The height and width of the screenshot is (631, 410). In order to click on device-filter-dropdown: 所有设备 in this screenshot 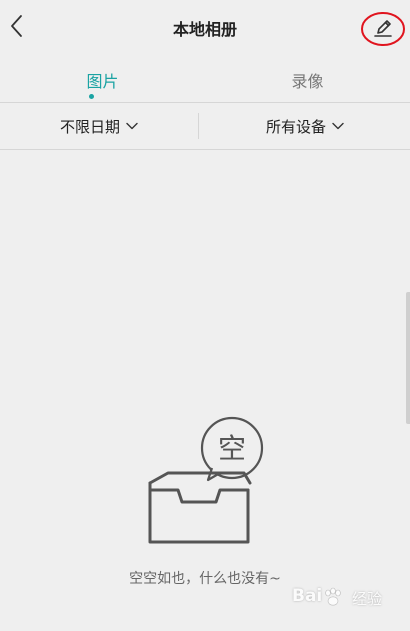, I will do `click(305, 126)`.